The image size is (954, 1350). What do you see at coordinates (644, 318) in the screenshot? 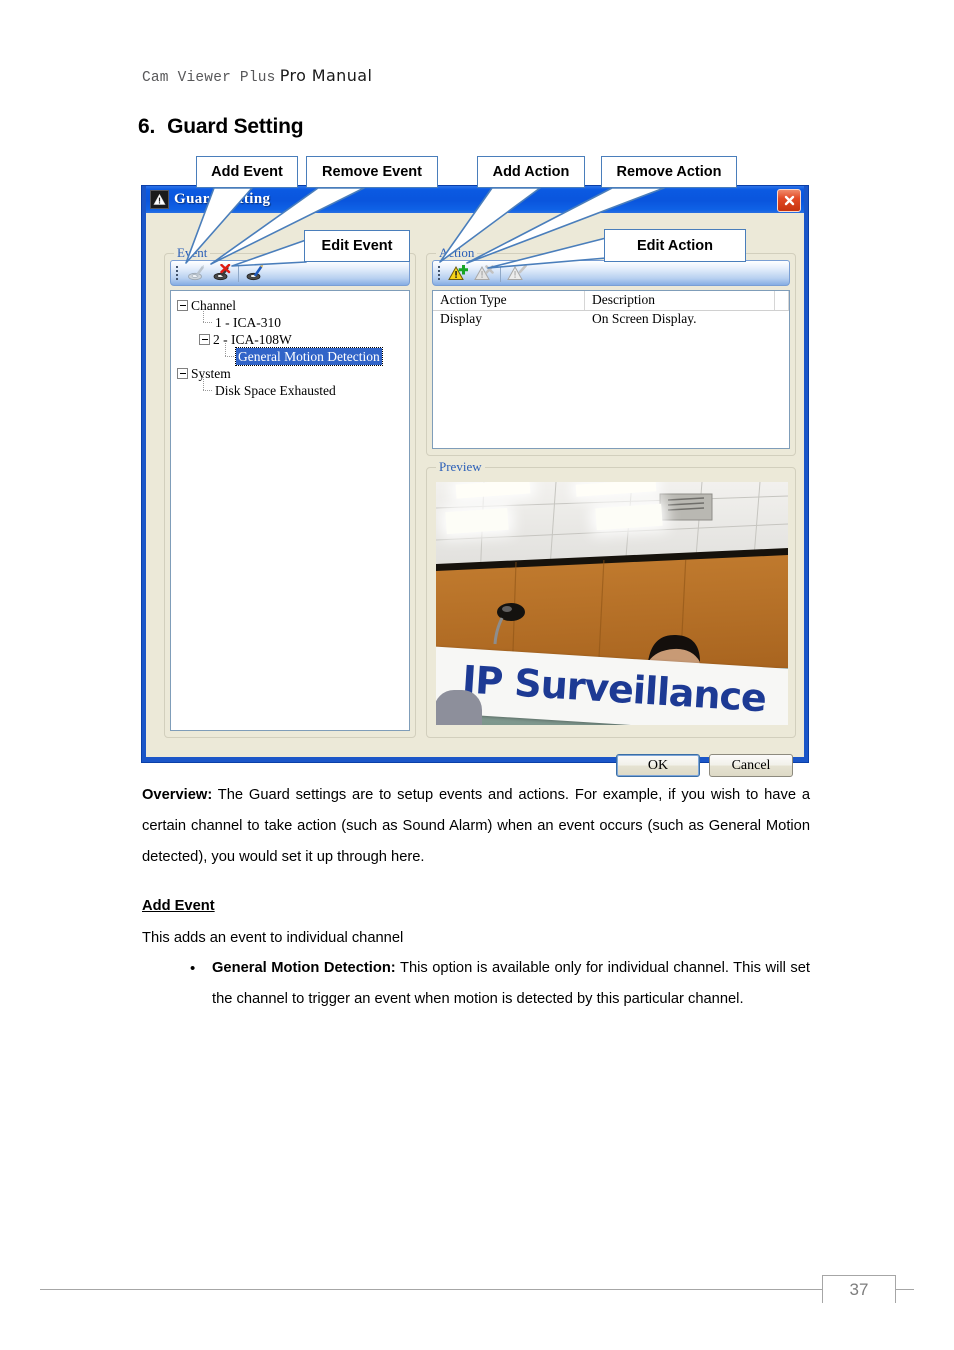
I see `cell-description: On Screen Display.` at bounding box center [644, 318].